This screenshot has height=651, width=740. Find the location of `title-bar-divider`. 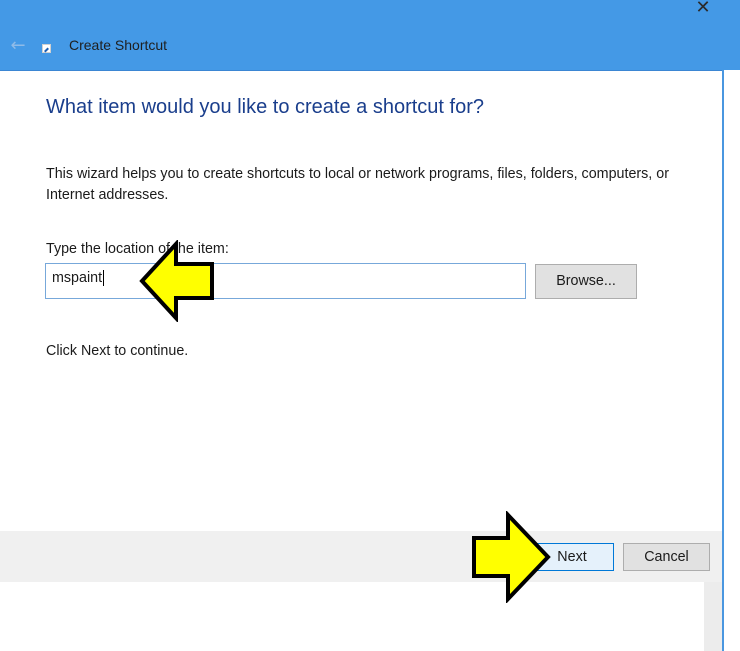

title-bar-divider is located at coordinates (361, 70).